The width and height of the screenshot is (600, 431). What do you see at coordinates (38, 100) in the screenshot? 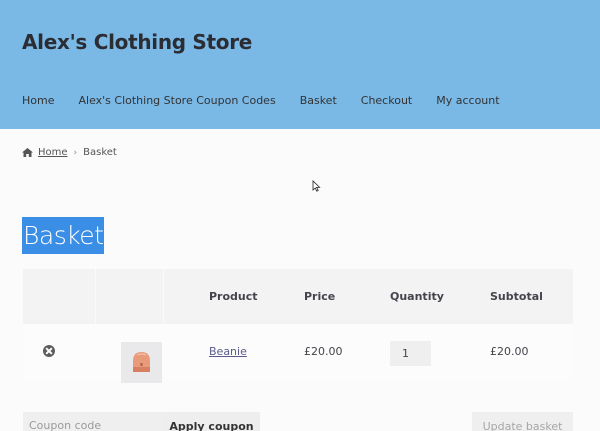
I see `nav-item-home: Home` at bounding box center [38, 100].